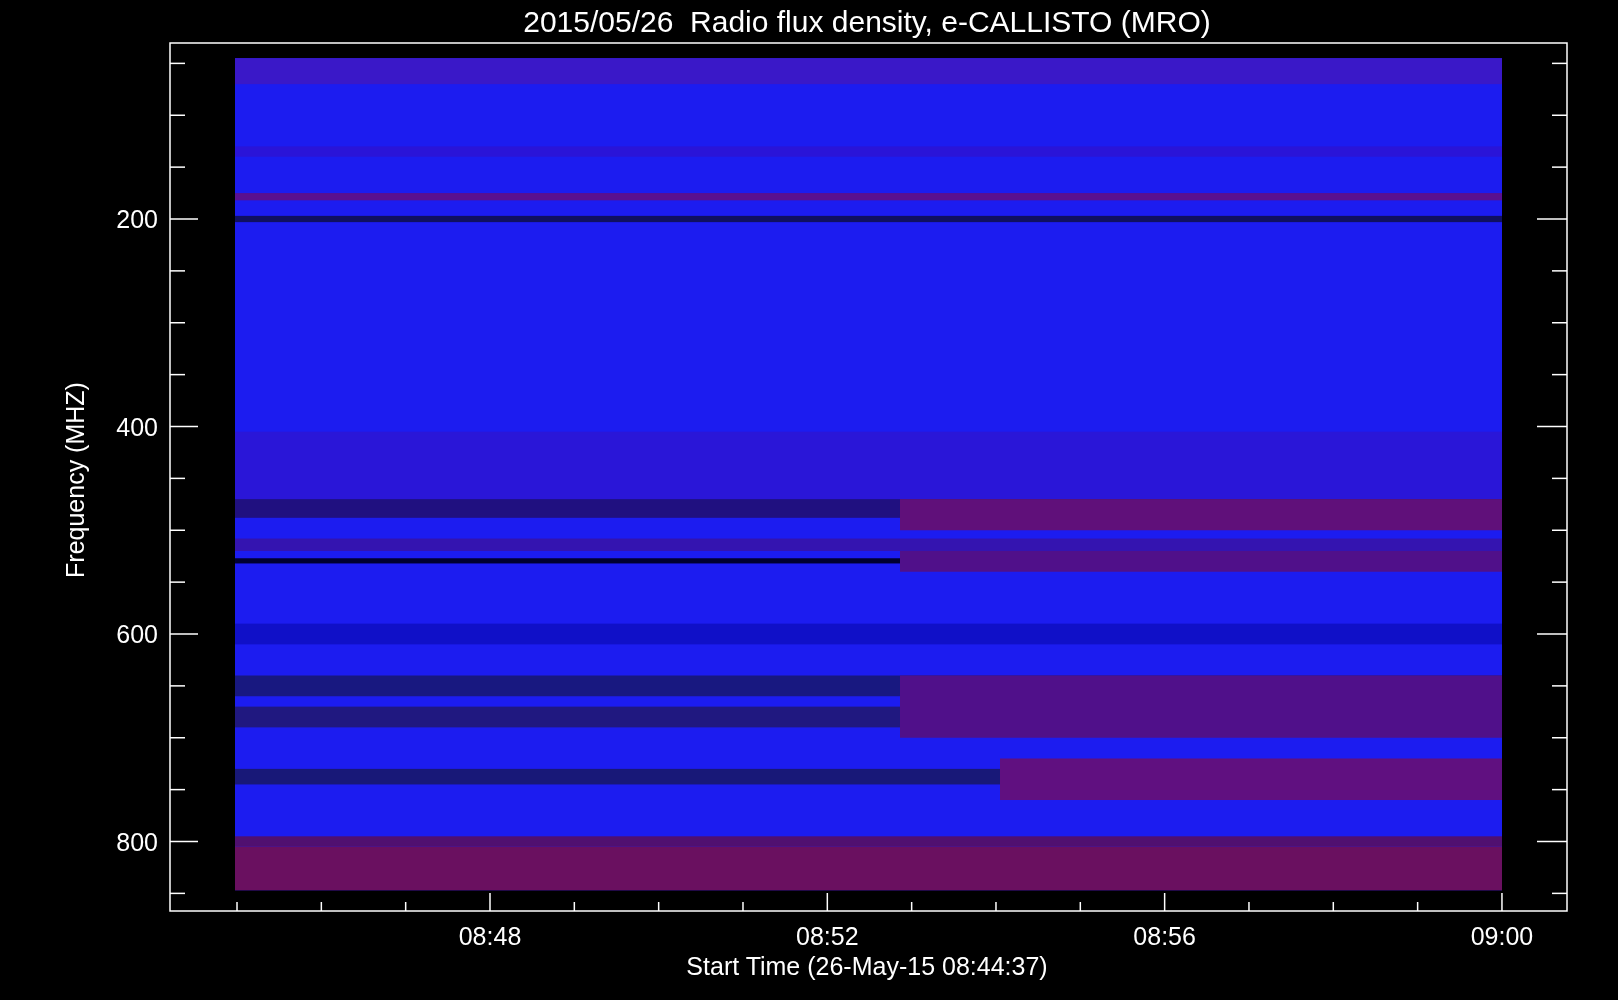 The height and width of the screenshot is (1000, 1618). I want to click on axis-tick-label: 08:56, so click(1164, 936).